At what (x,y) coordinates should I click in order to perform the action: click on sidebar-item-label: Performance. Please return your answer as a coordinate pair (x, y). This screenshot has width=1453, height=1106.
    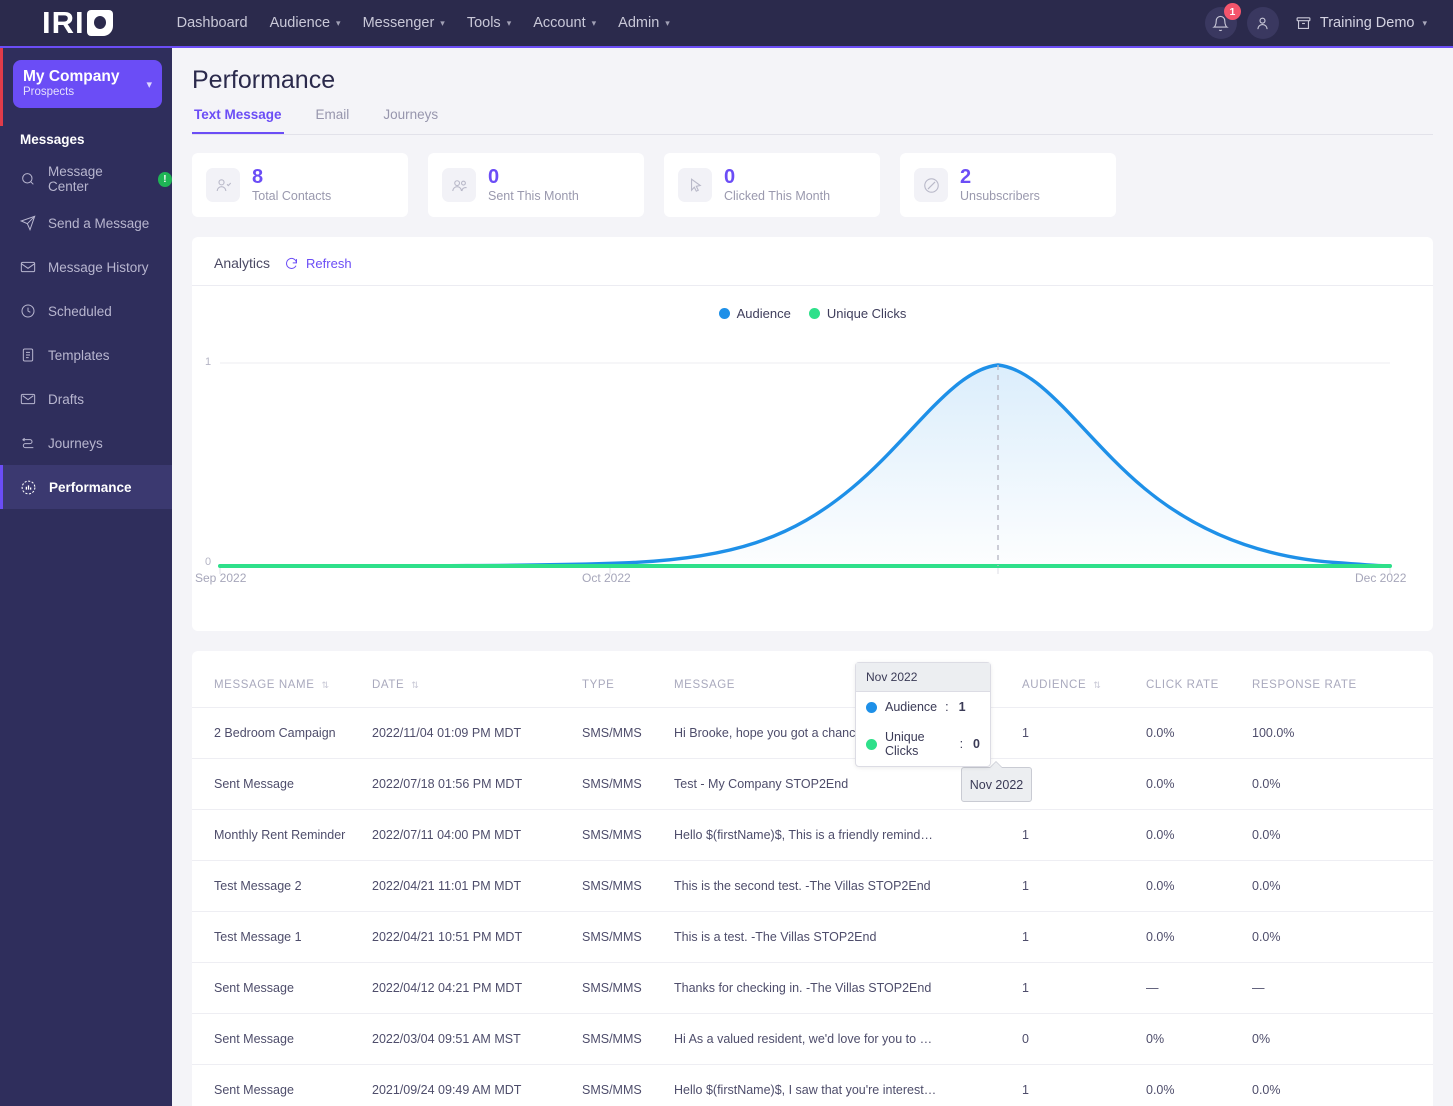
    Looking at the image, I should click on (90, 487).